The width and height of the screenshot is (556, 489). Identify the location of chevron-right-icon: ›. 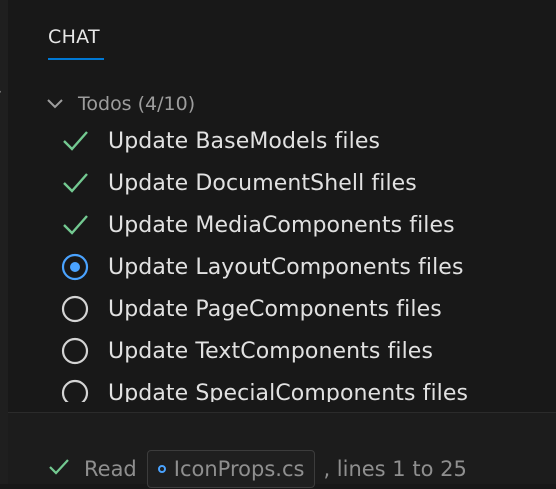
(3, 92).